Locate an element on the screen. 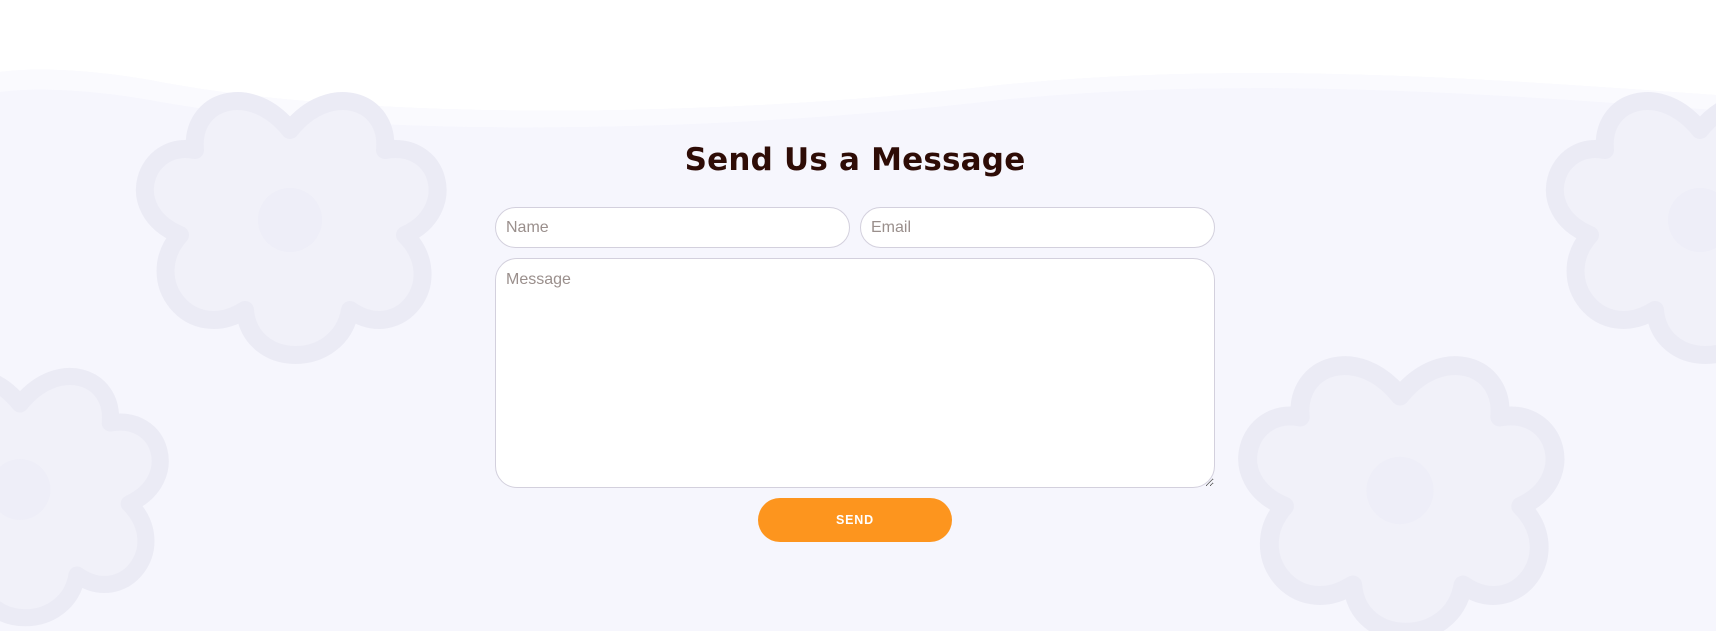 The image size is (1716, 631). form-title: Send Us a Message is located at coordinates (855, 160).